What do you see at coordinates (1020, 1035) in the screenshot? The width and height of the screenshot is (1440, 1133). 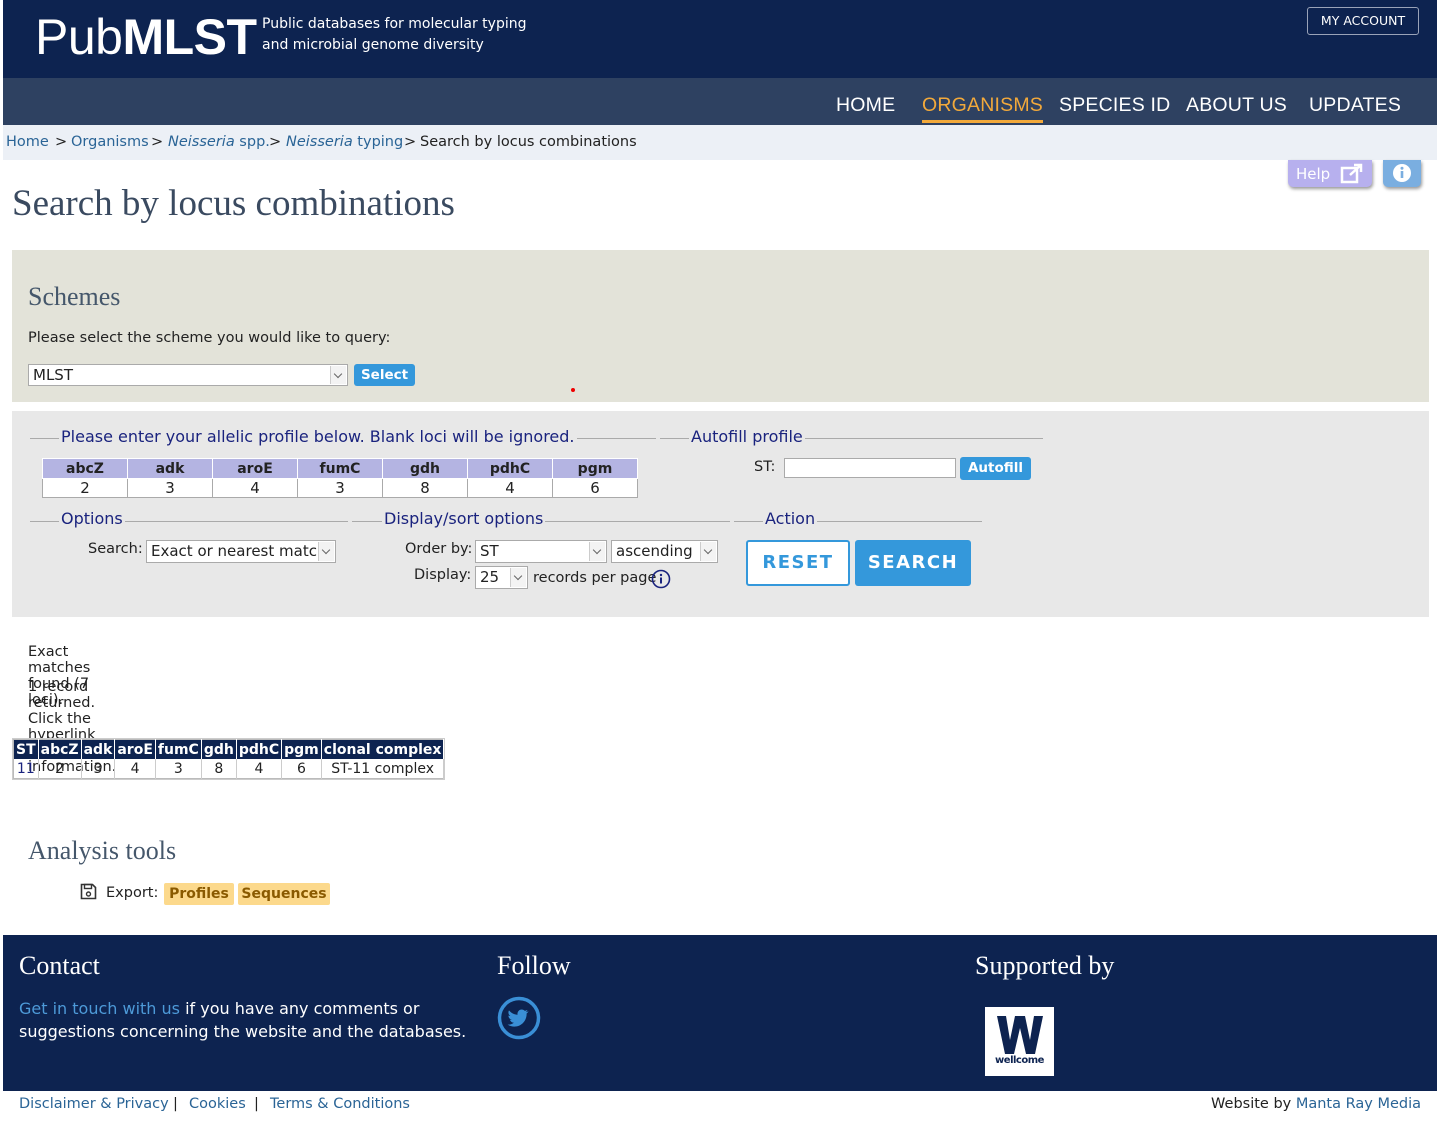 I see `wellcome-w-mark` at bounding box center [1020, 1035].